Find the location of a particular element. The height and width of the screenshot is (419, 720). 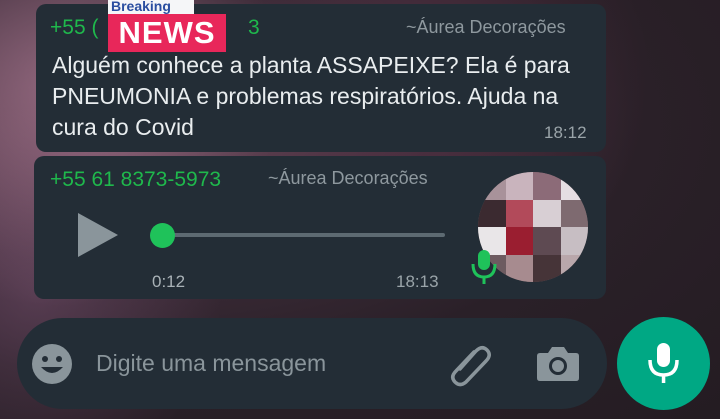

message-input: Digite uma mensagem is located at coordinates (211, 363).